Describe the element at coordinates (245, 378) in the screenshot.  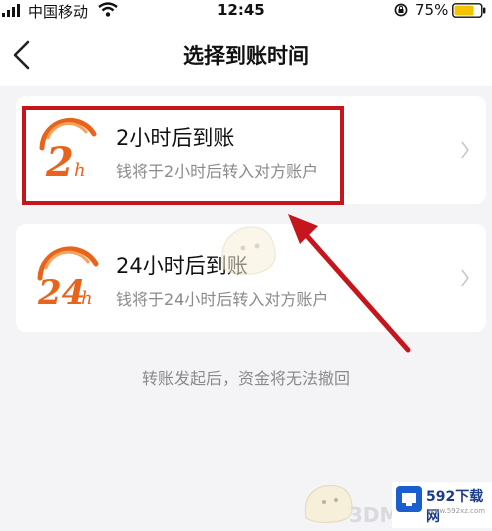
I see `irrevocable-notice: 转账发起后，资金将无法撤回` at that location.